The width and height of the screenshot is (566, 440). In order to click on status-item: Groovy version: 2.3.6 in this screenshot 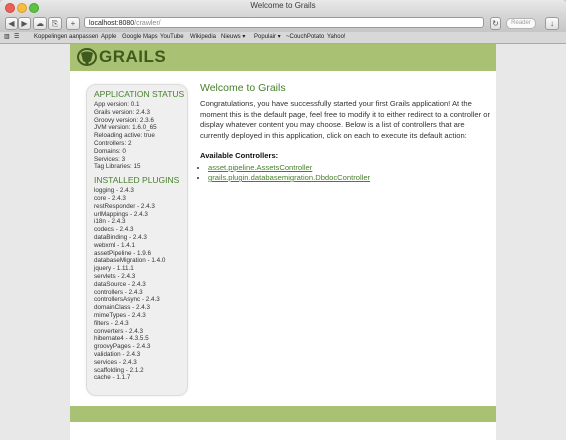, I will do `click(124, 120)`.